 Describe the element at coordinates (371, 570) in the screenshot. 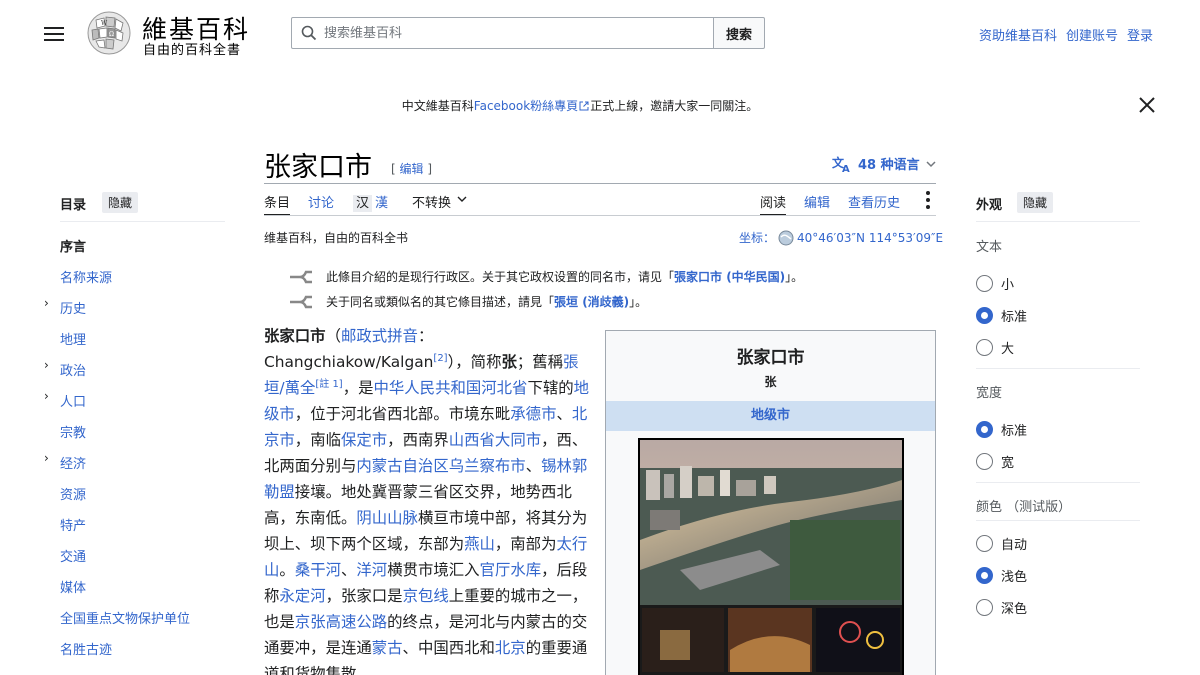

I see `link-yanghe: 洋河` at that location.